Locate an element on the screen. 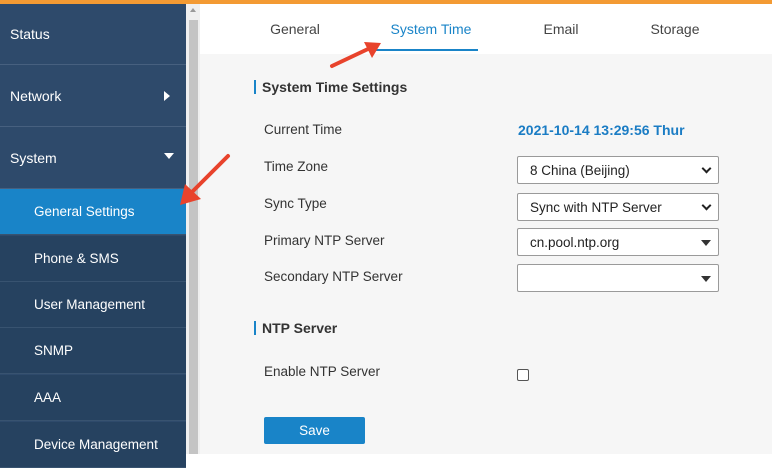 This screenshot has height=468, width=772. section-title-ntp-server: NTP Server is located at coordinates (295, 328).